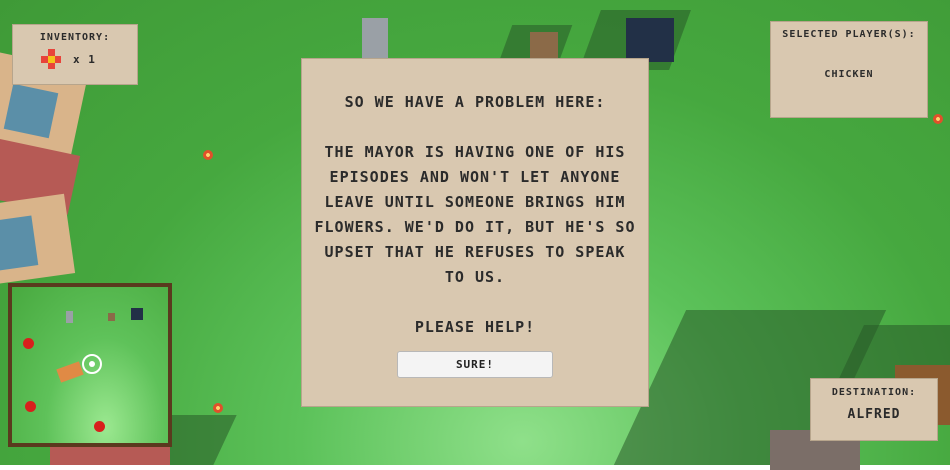  I want to click on inventory-item-count: x 1, so click(84, 59).